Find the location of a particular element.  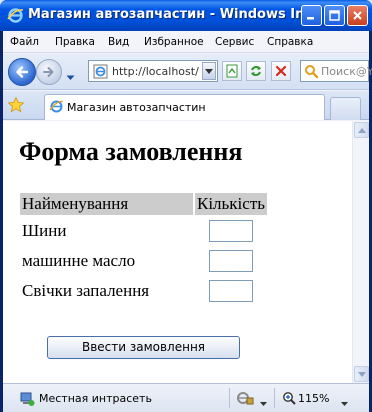

arrow-right-icon is located at coordinates (48, 72).